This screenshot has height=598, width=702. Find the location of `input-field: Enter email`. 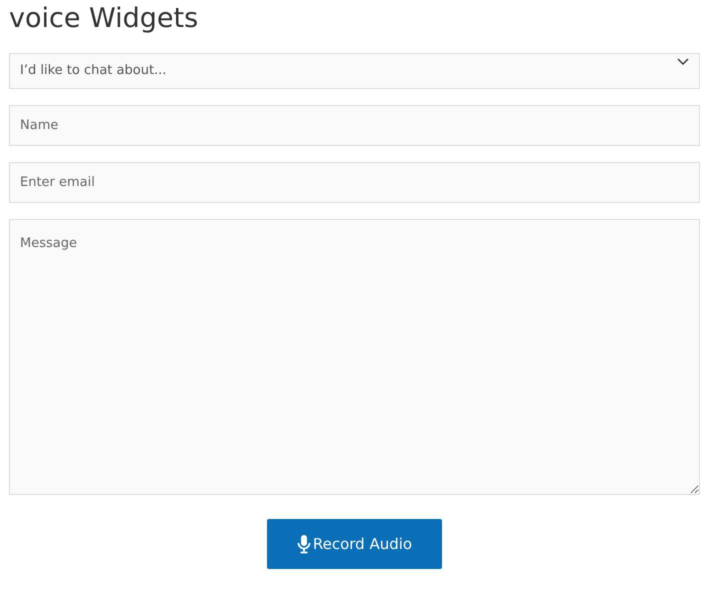

input-field: Enter email is located at coordinates (354, 182).